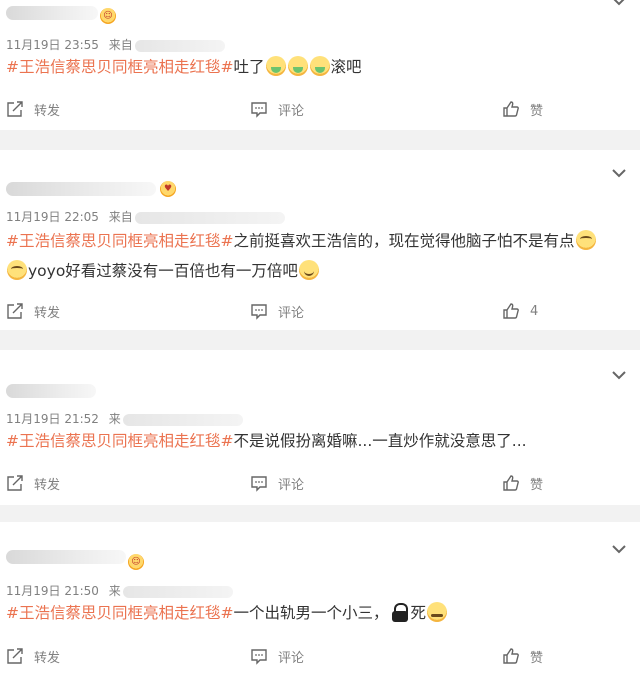  I want to click on comment-meta: 11月19日 21:52 来, so click(124, 418).